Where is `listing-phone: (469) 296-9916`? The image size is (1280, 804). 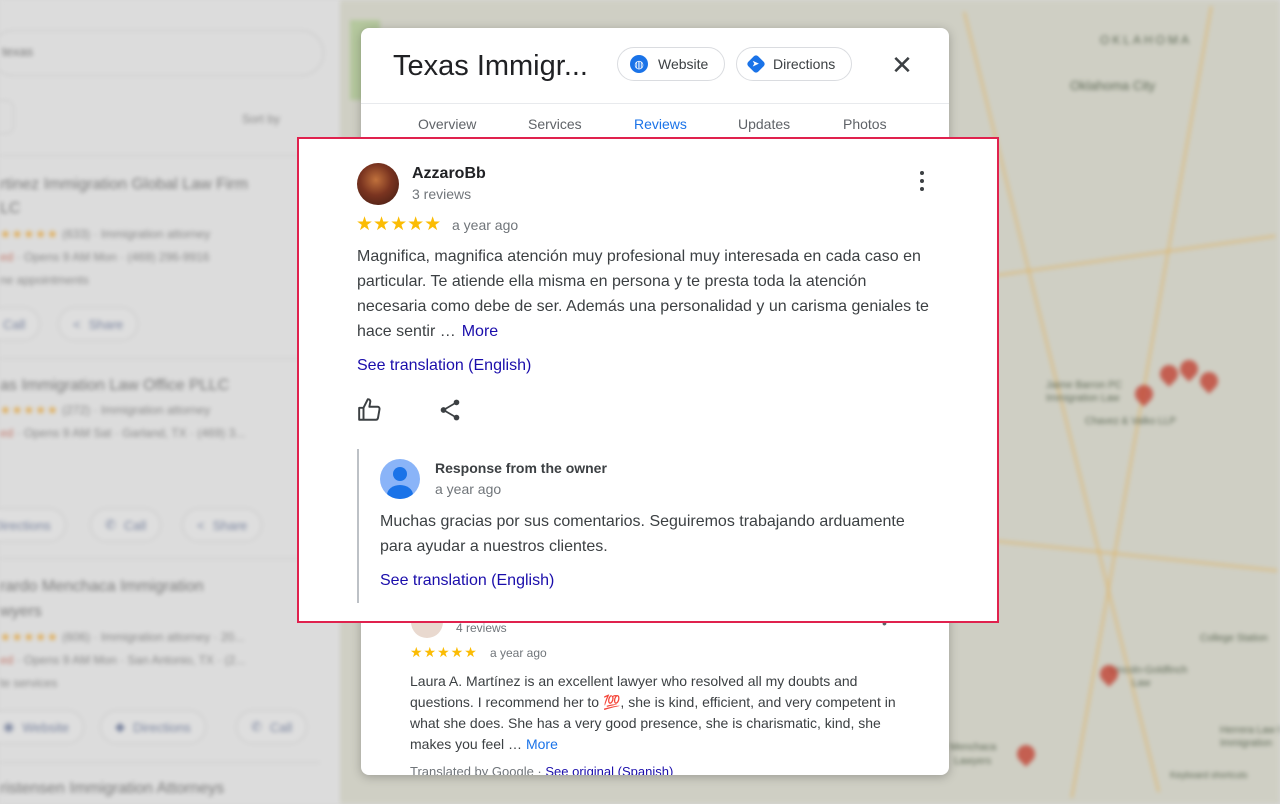 listing-phone: (469) 296-9916 is located at coordinates (168, 257).